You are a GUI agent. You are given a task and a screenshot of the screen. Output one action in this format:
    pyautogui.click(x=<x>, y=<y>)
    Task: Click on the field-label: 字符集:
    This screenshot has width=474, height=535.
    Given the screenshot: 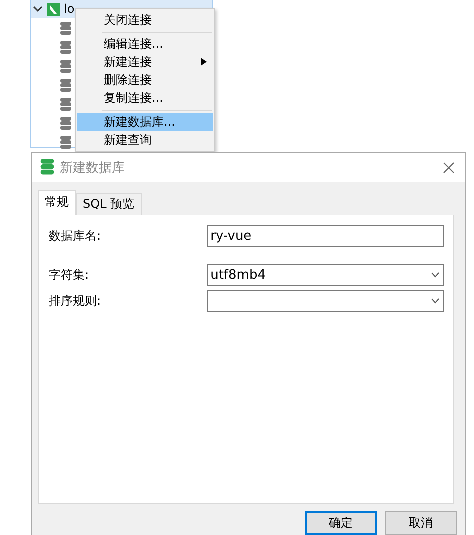 What is the action you would take?
    pyautogui.click(x=69, y=275)
    